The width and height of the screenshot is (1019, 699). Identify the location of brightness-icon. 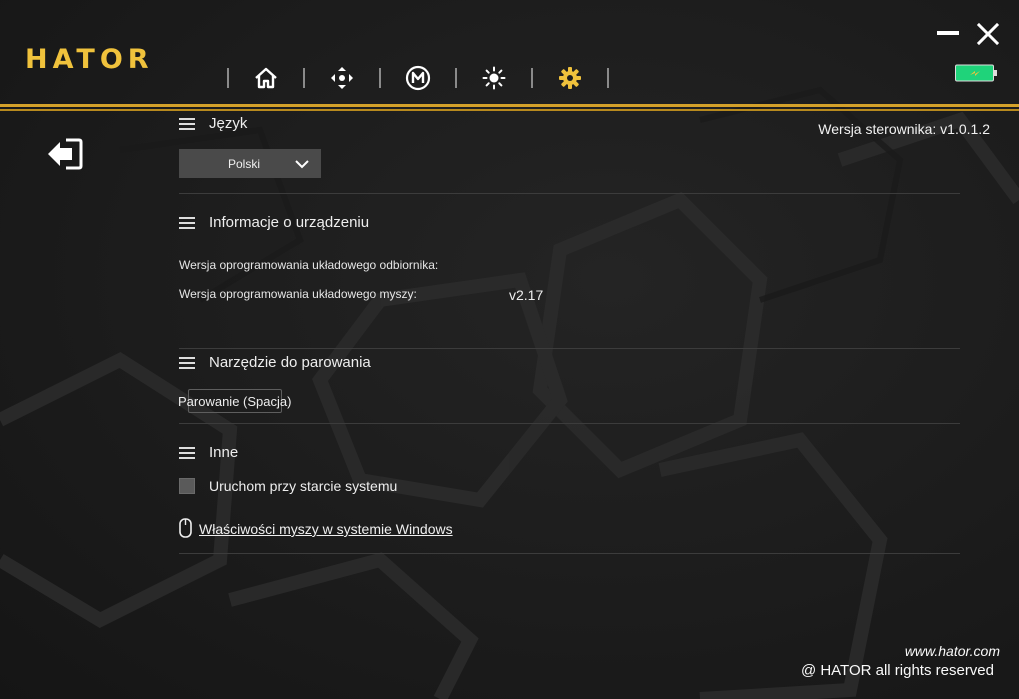
(494, 78).